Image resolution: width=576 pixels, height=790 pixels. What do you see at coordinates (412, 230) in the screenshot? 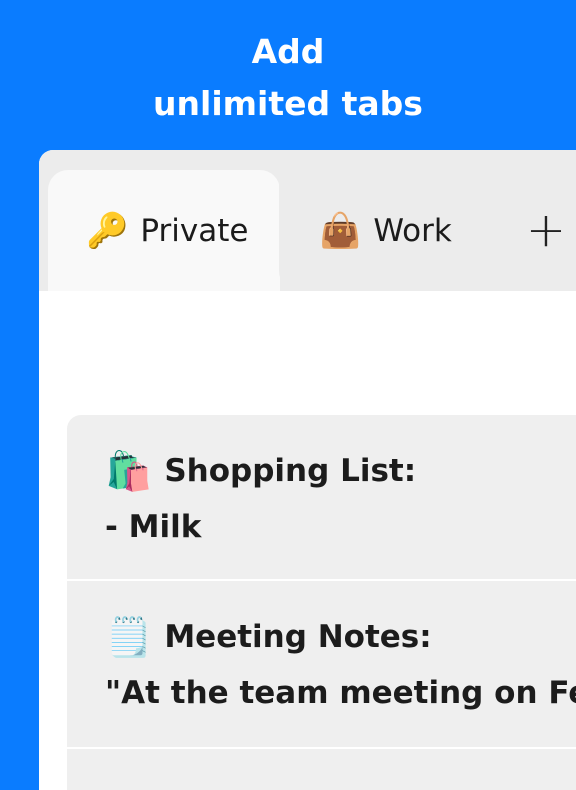
I see `tab-label: Work` at bounding box center [412, 230].